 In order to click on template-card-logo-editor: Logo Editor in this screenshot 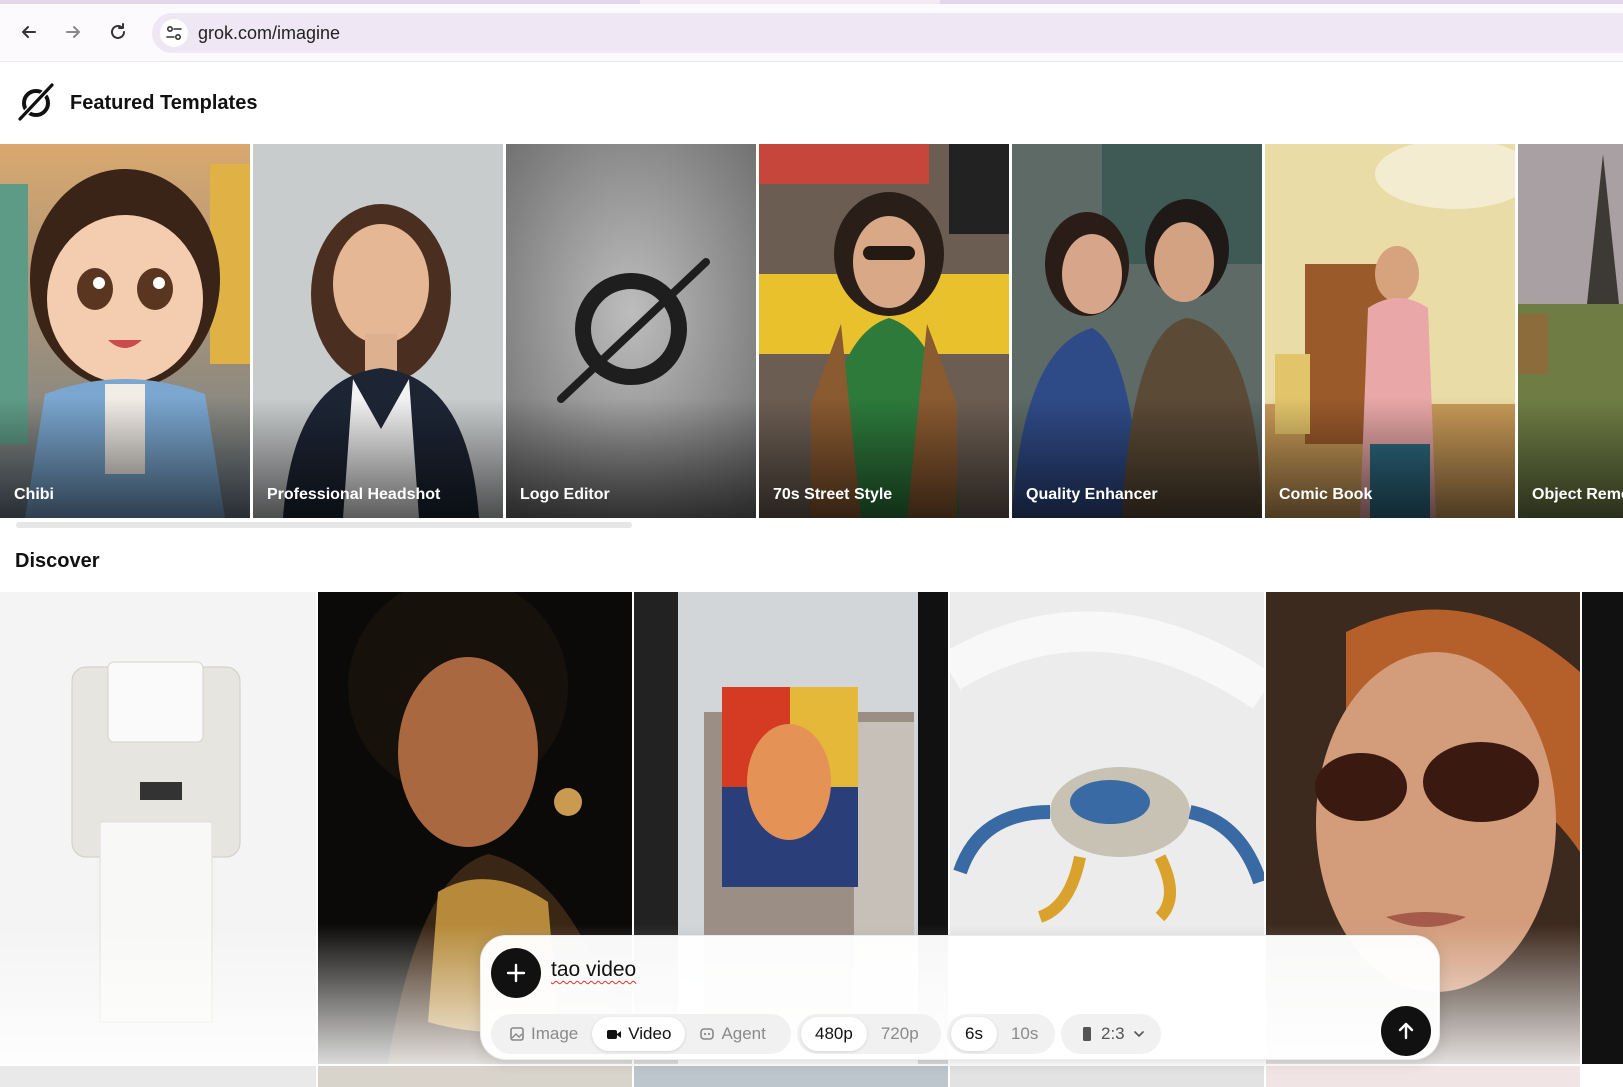, I will do `click(631, 331)`.